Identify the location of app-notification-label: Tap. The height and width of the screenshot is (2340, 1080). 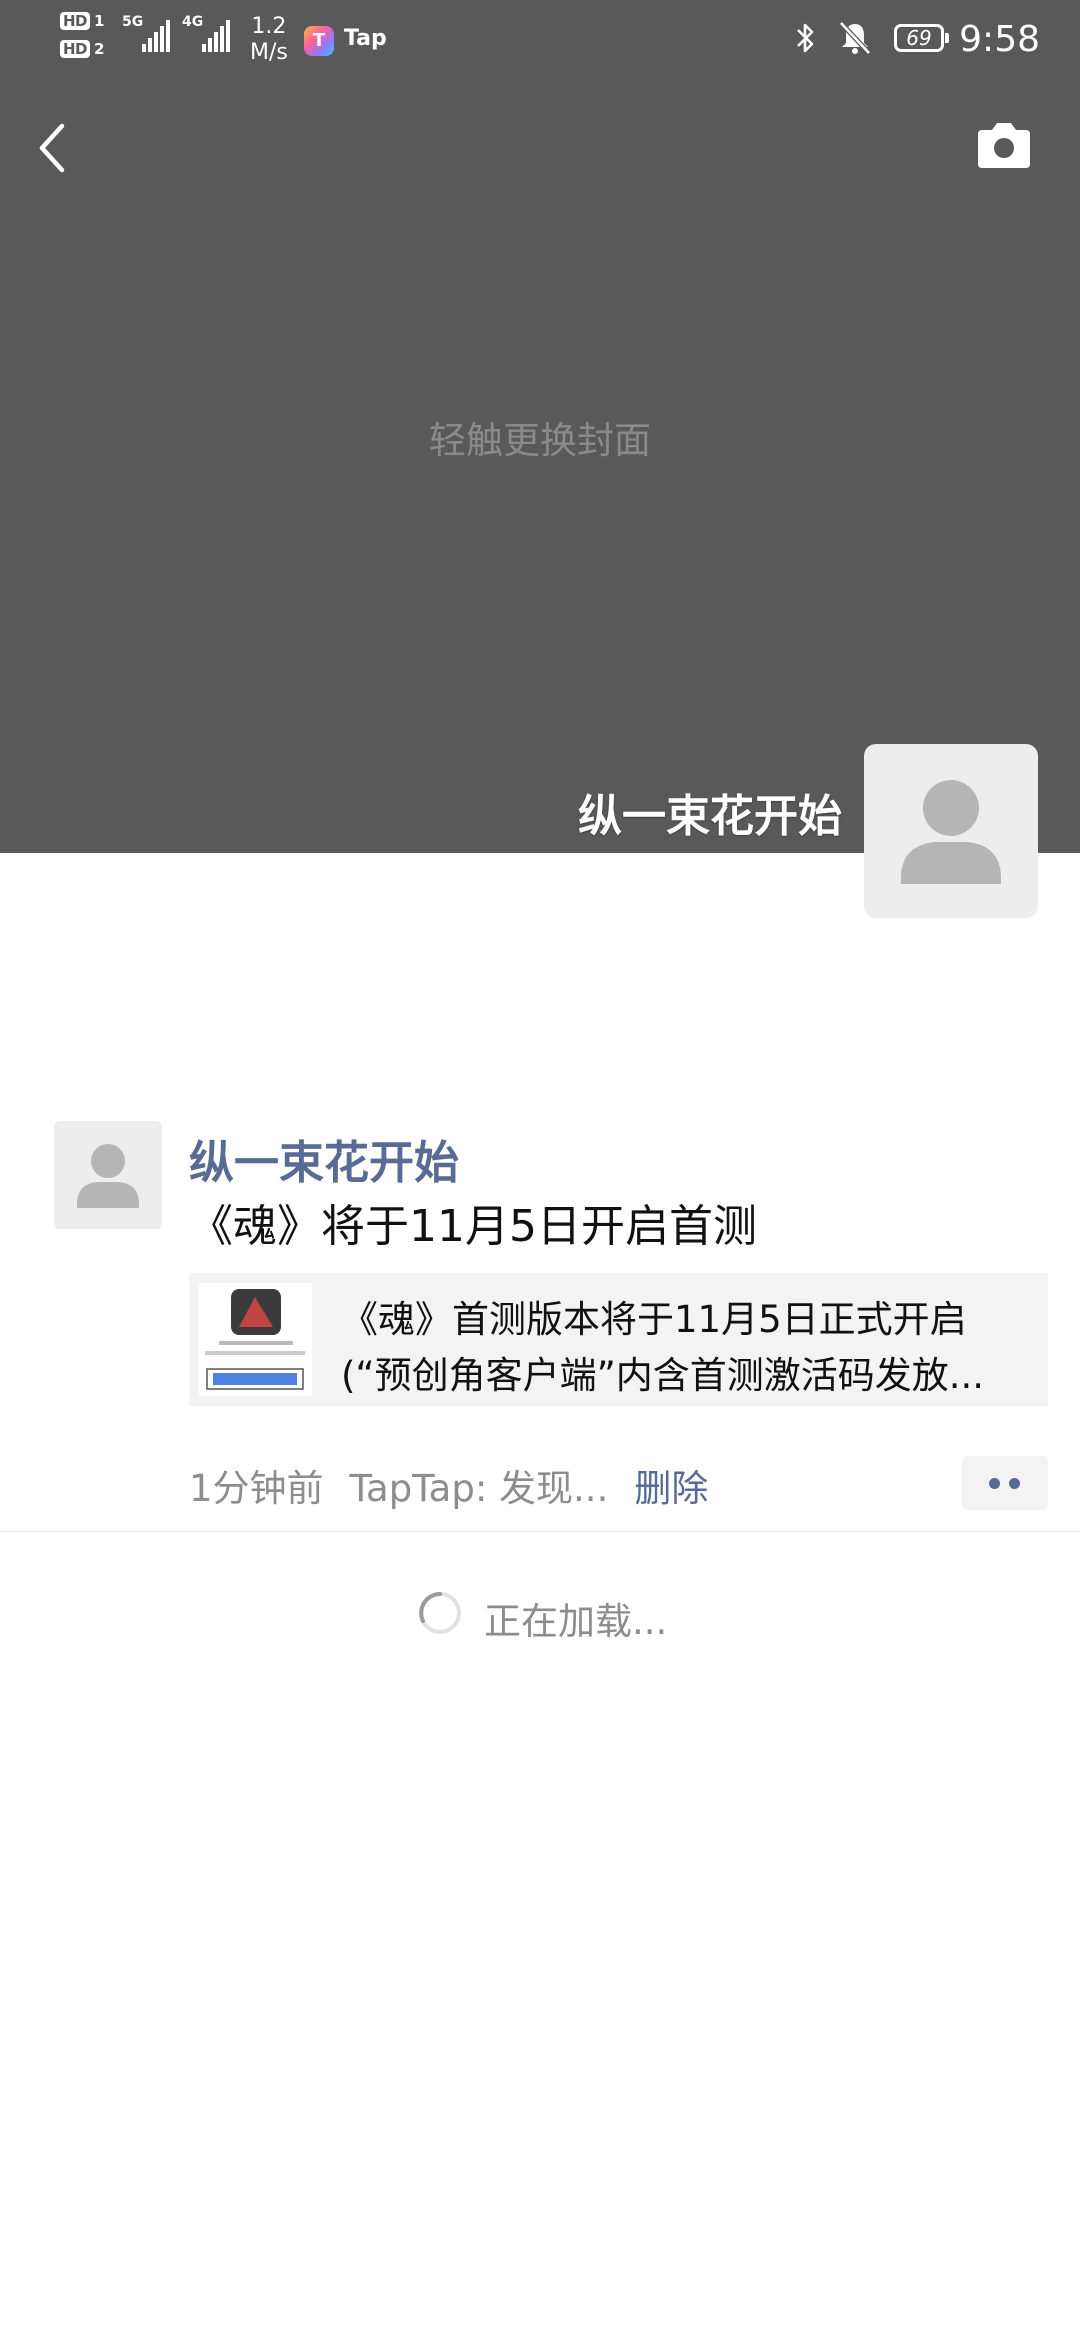
(365, 38).